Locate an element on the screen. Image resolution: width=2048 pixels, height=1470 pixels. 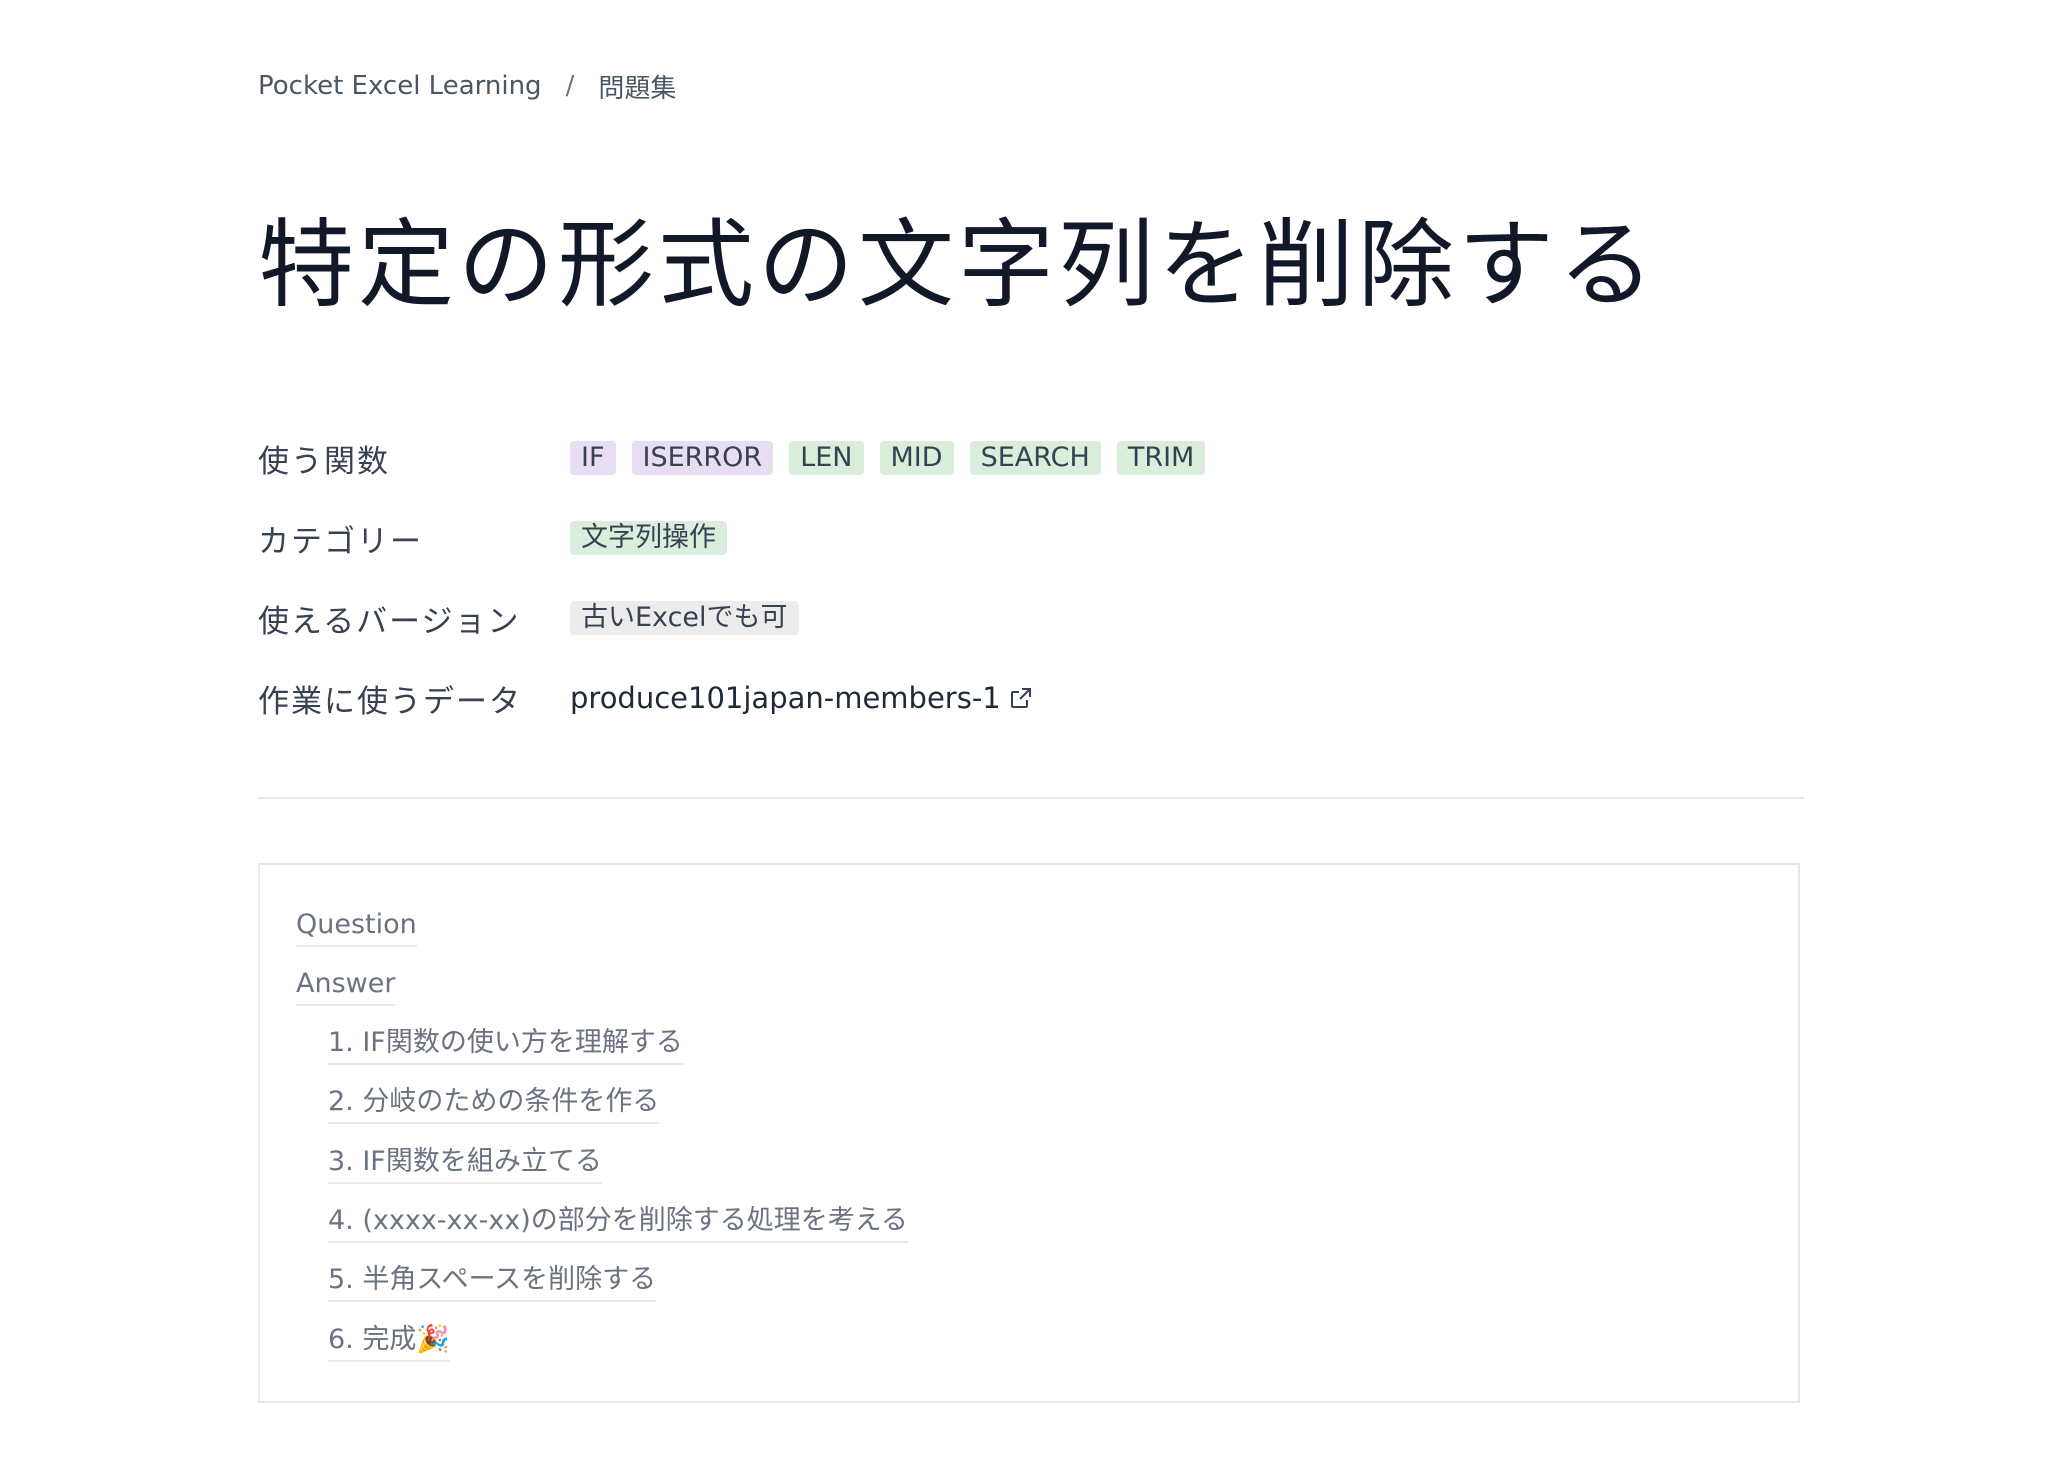
external-link-icon is located at coordinates (1020, 698).